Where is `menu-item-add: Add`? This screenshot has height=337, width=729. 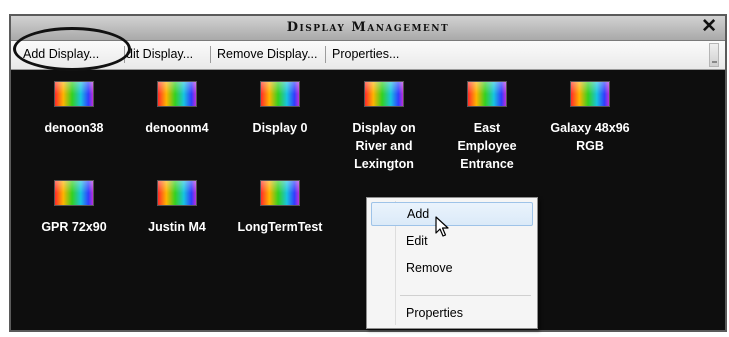
menu-item-add: Add is located at coordinates (452, 214).